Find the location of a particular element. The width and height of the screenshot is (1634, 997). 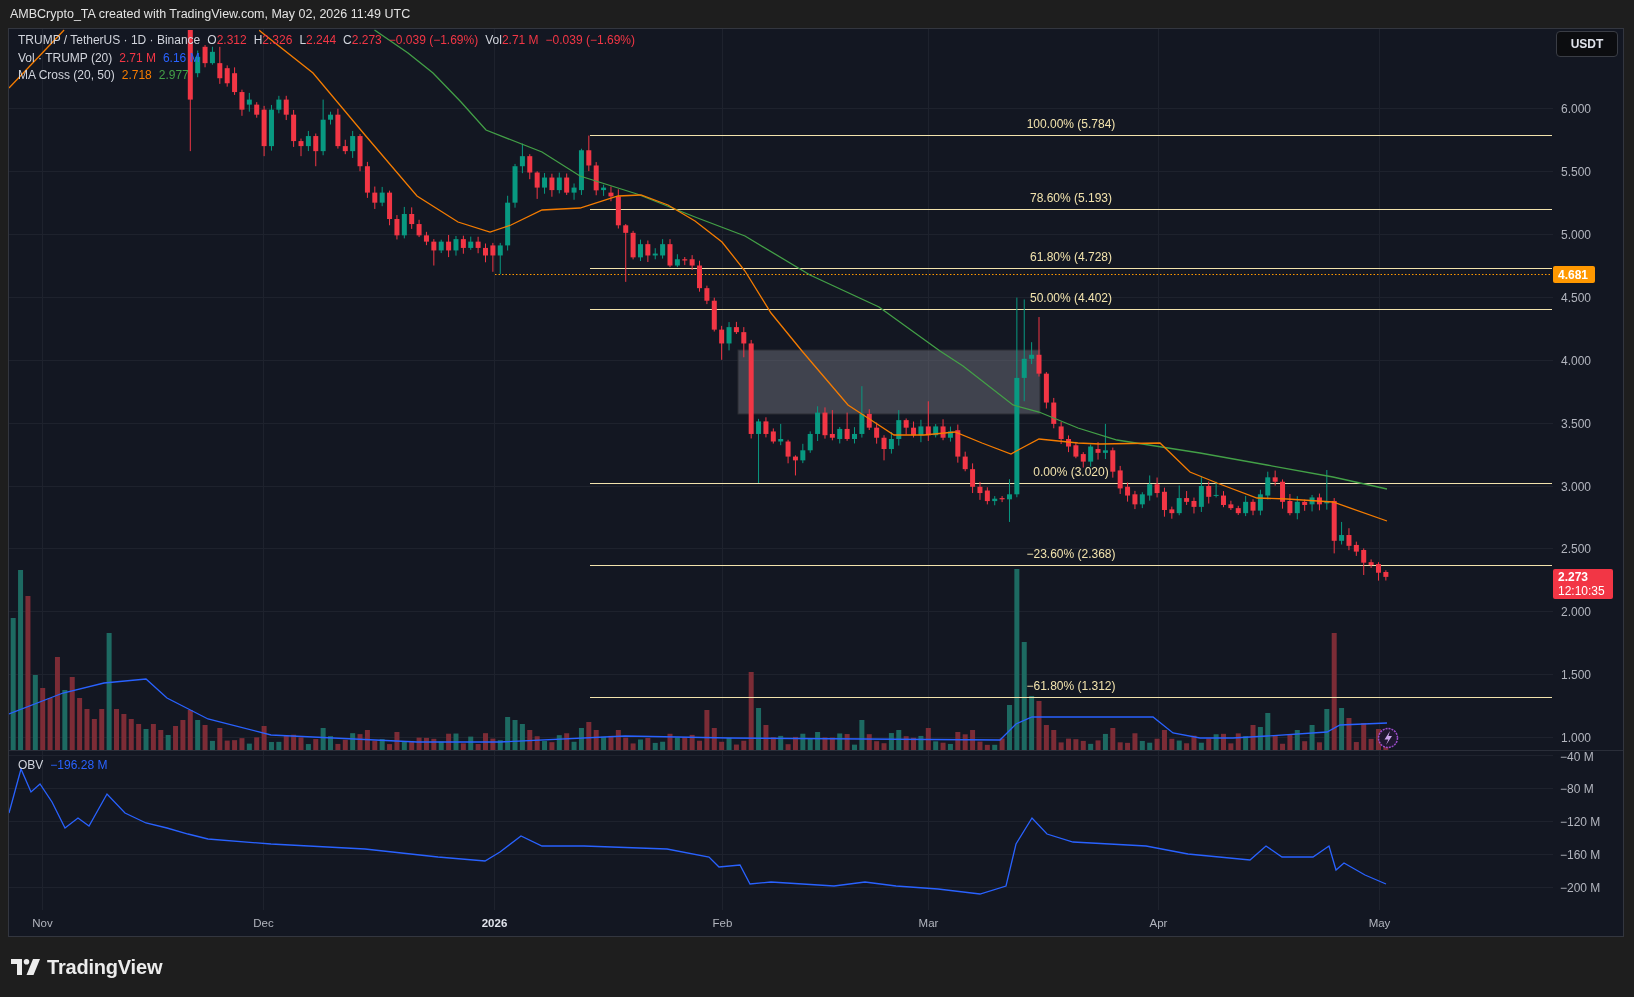

fib-level-label: 100.00% (5.784) is located at coordinates (1071, 123).